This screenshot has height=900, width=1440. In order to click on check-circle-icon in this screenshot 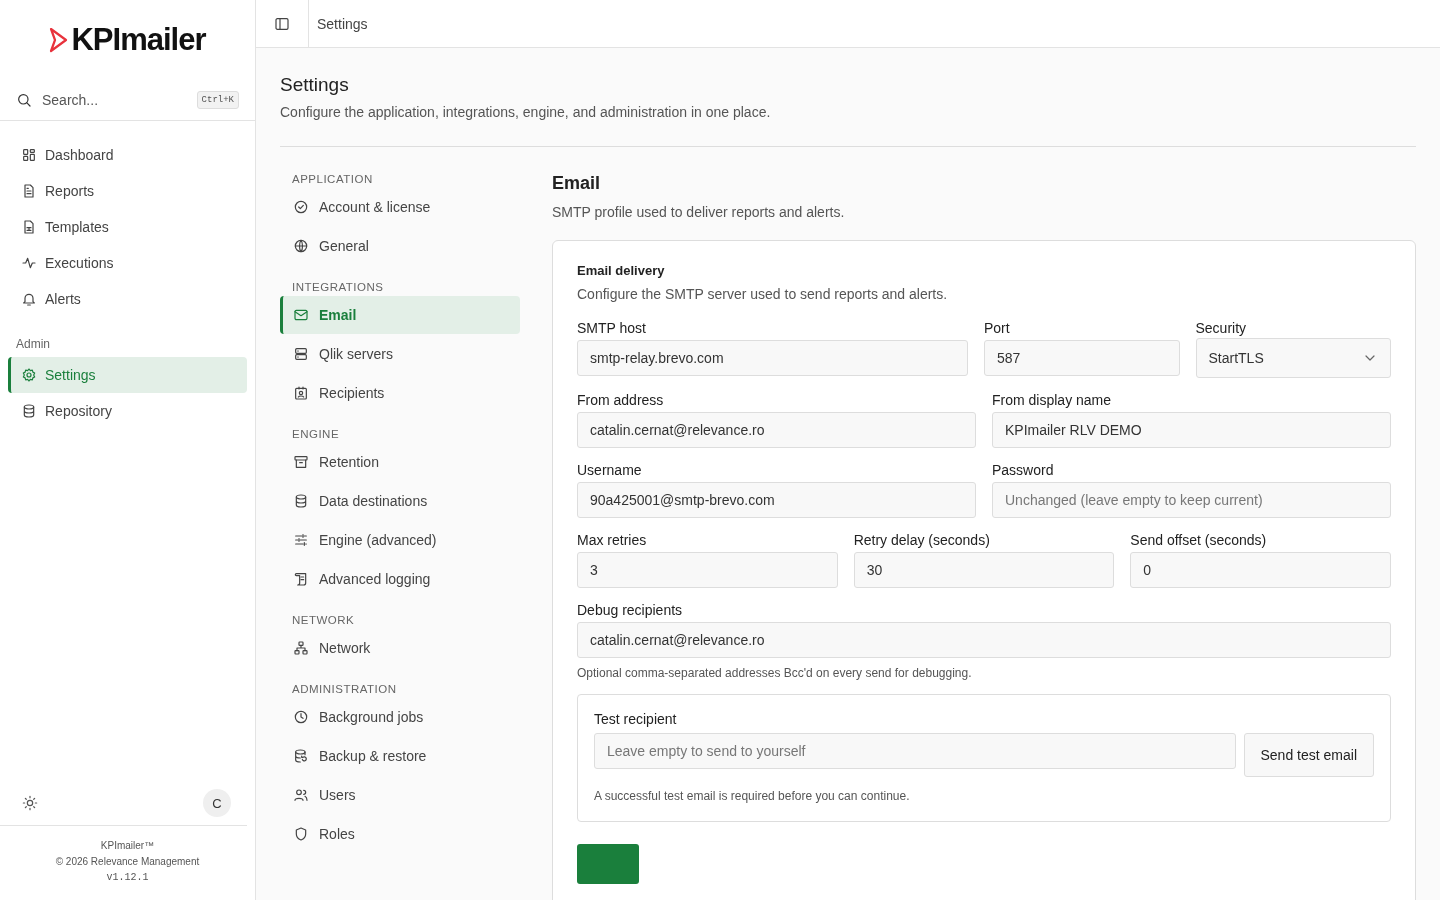, I will do `click(301, 207)`.